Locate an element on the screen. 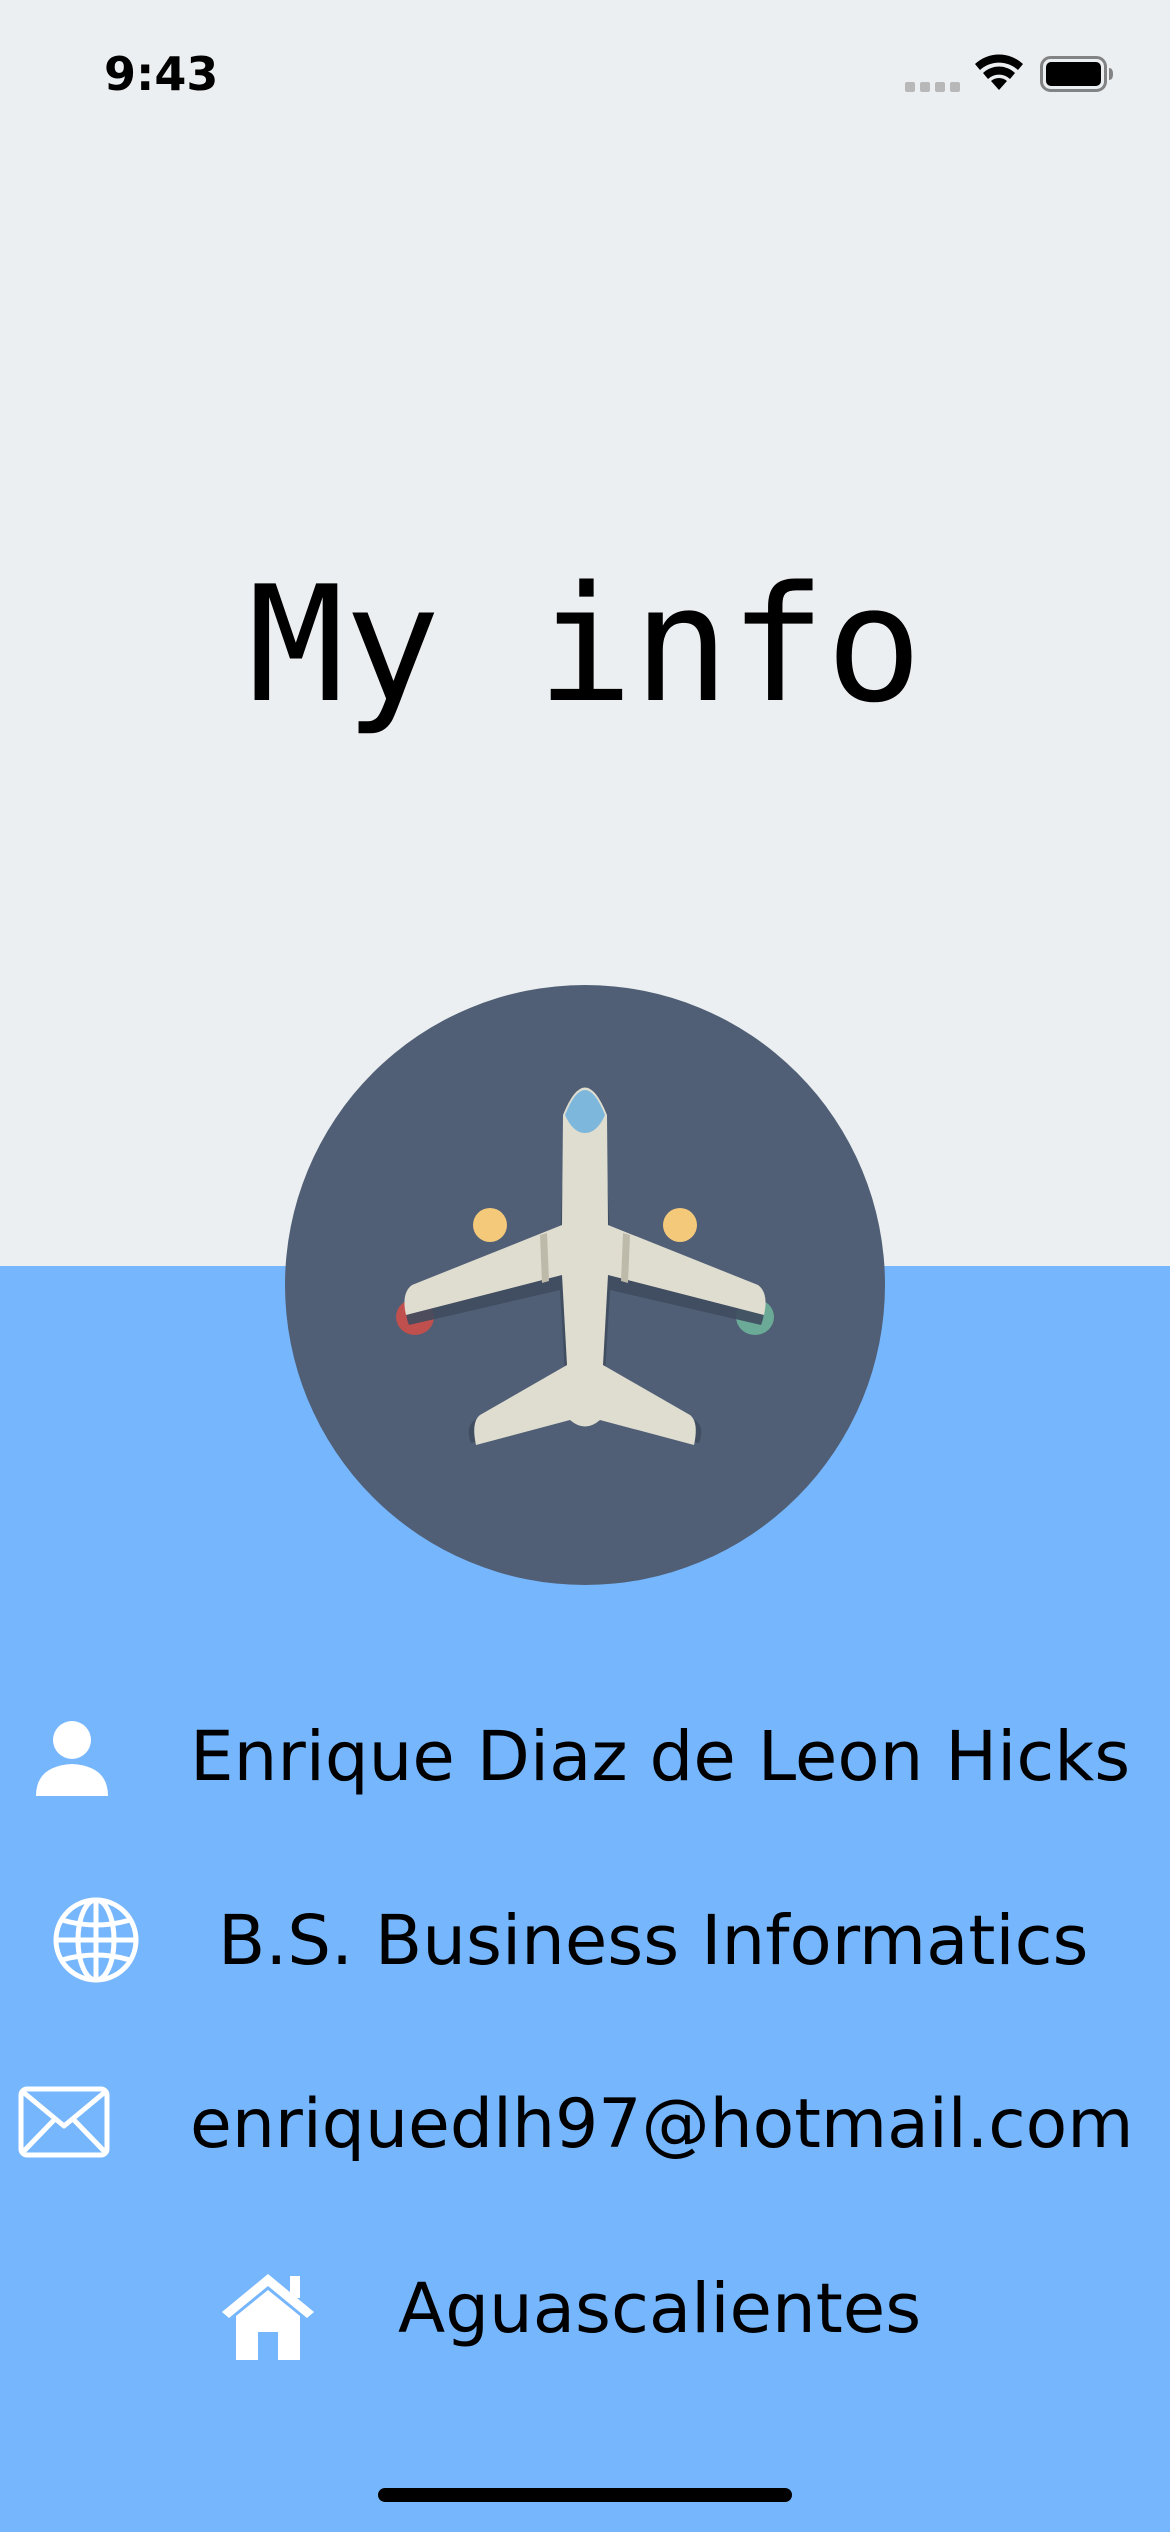  city-text: Aguascalientes is located at coordinates (660, 2309).